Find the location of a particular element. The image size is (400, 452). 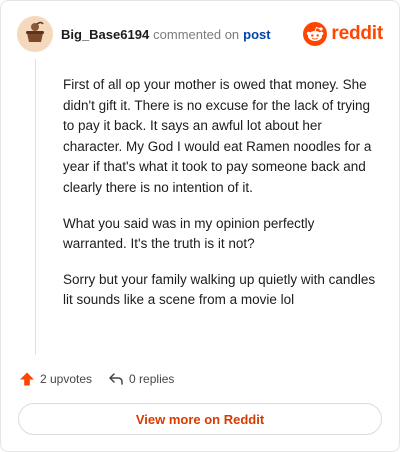

username: Big_Base6194 is located at coordinates (105, 34).